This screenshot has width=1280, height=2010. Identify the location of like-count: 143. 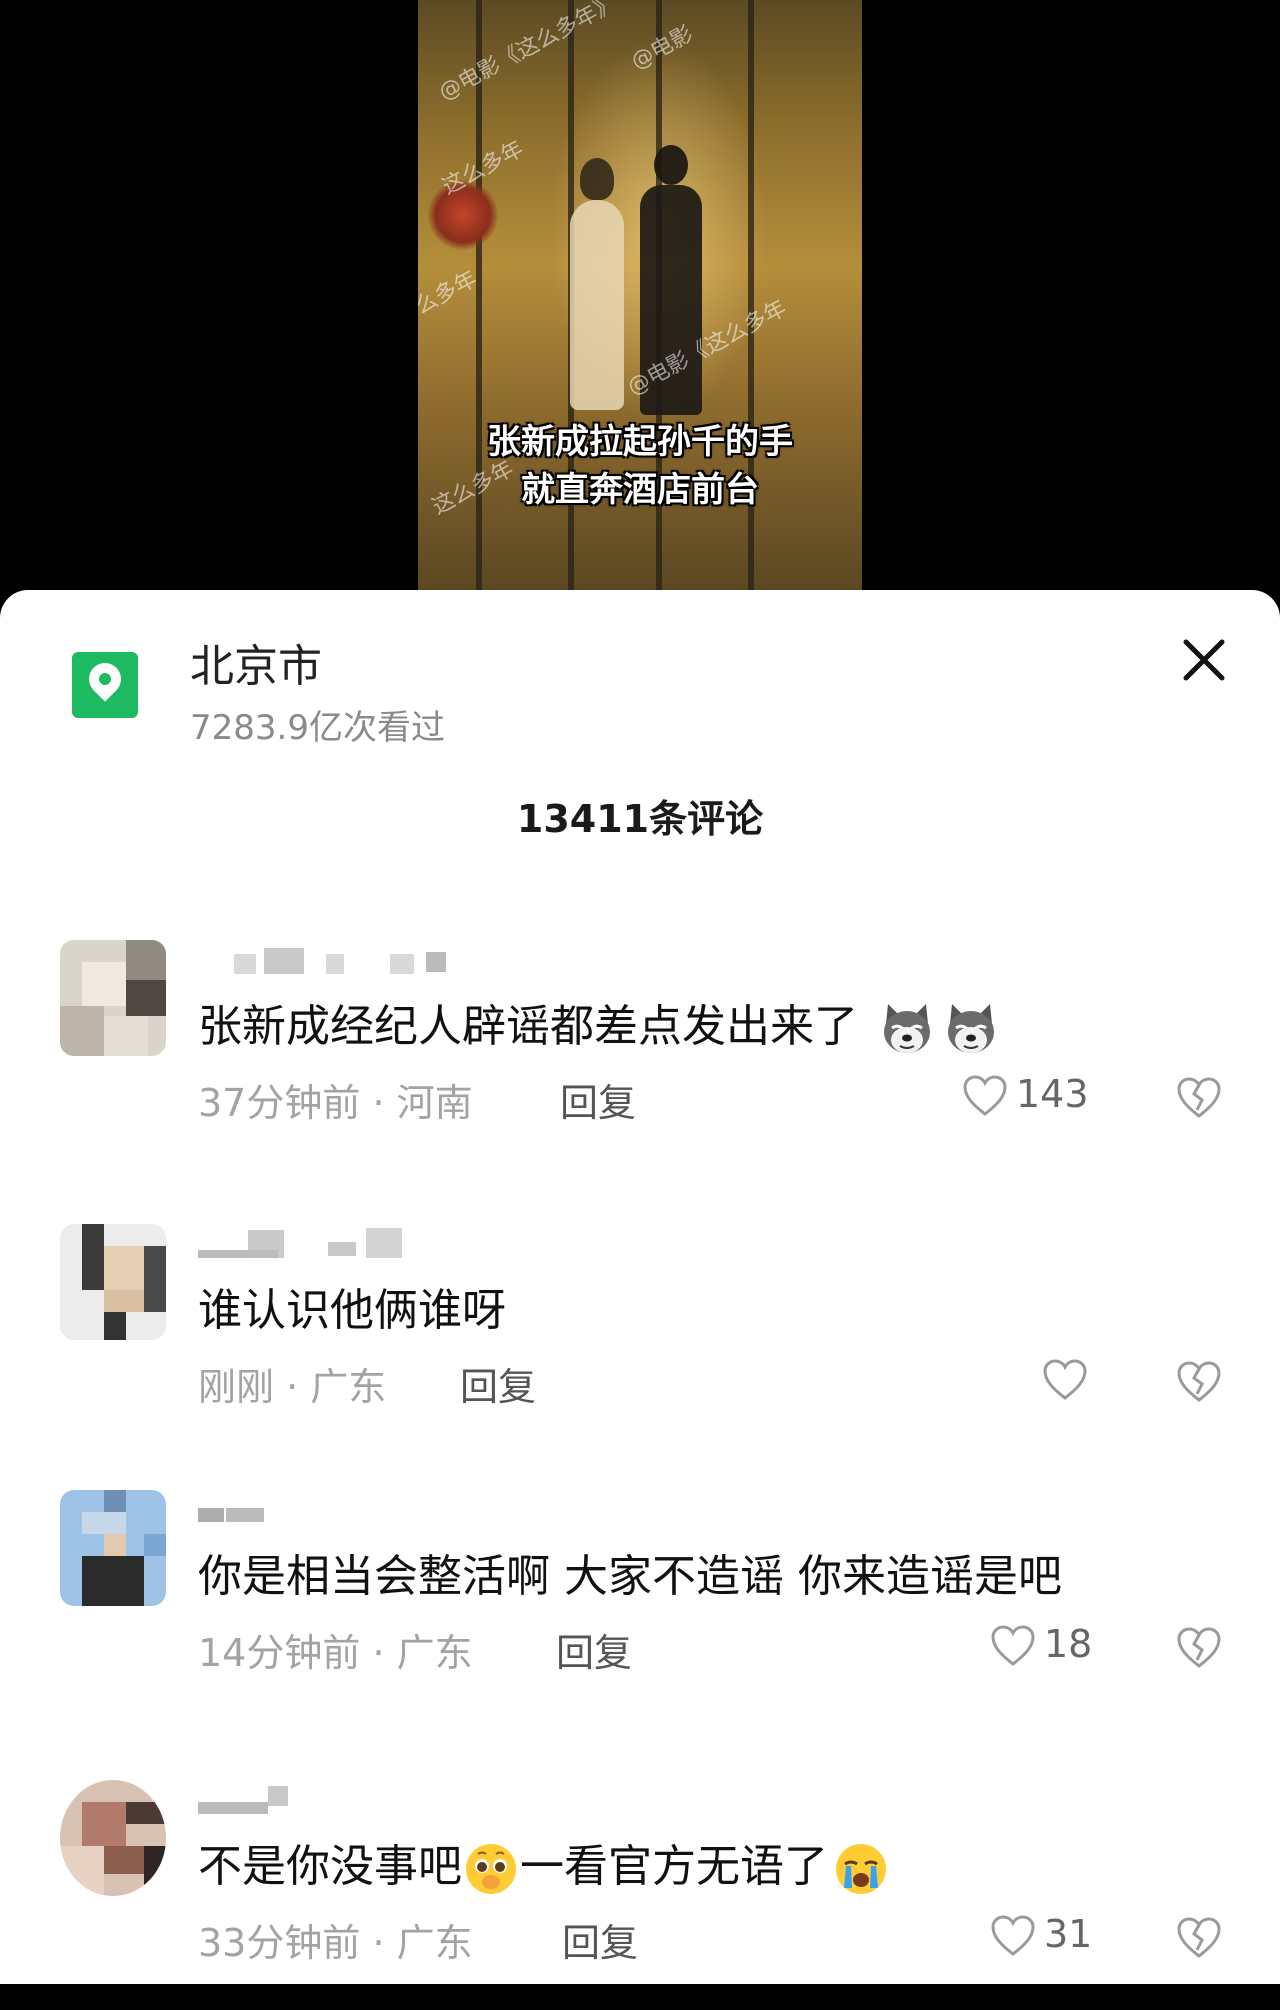
(1052, 1094).